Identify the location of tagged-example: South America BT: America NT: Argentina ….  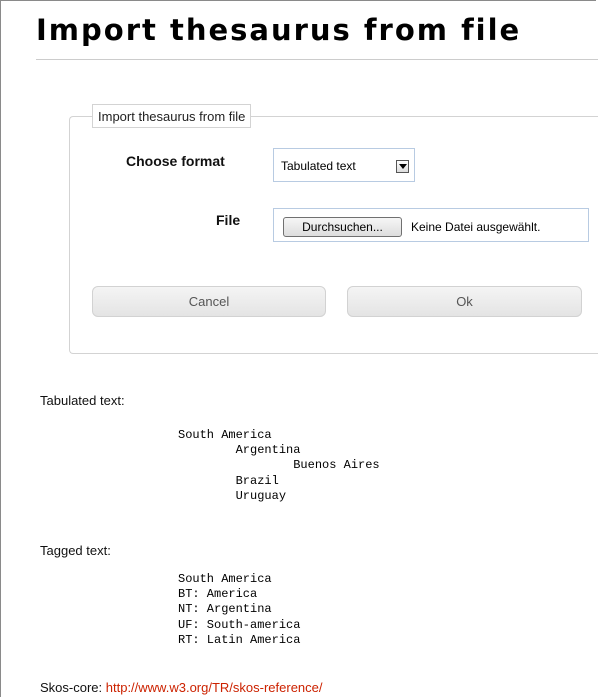
(239, 609).